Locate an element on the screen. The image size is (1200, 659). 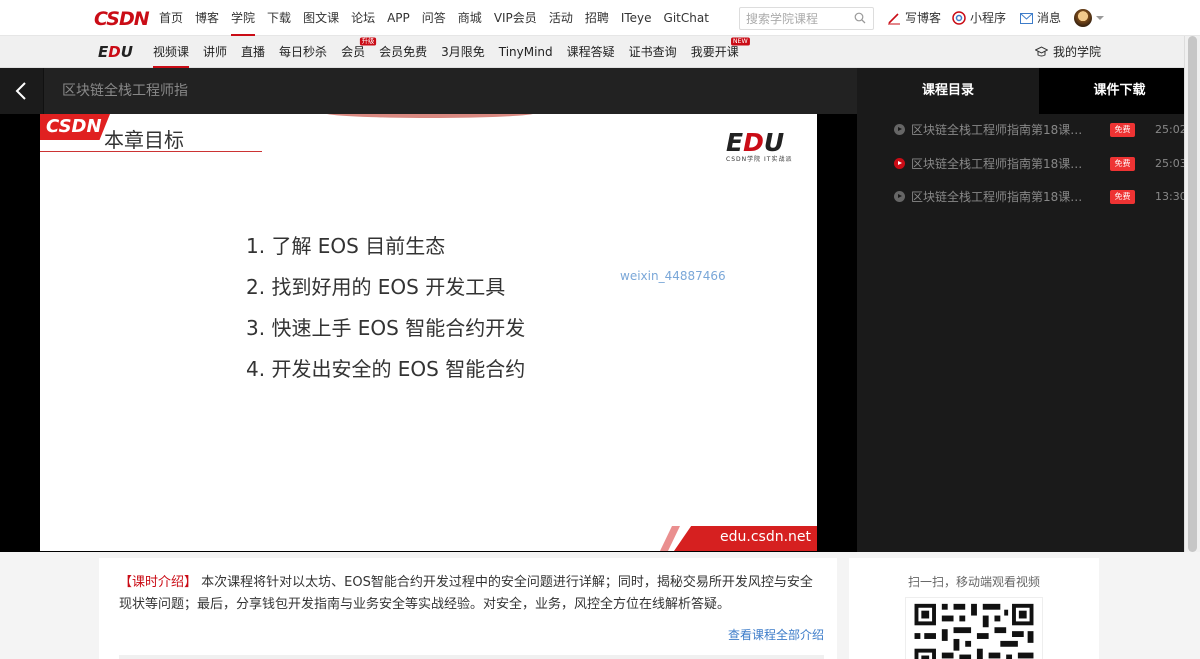
new-badge: NEW is located at coordinates (740, 41).